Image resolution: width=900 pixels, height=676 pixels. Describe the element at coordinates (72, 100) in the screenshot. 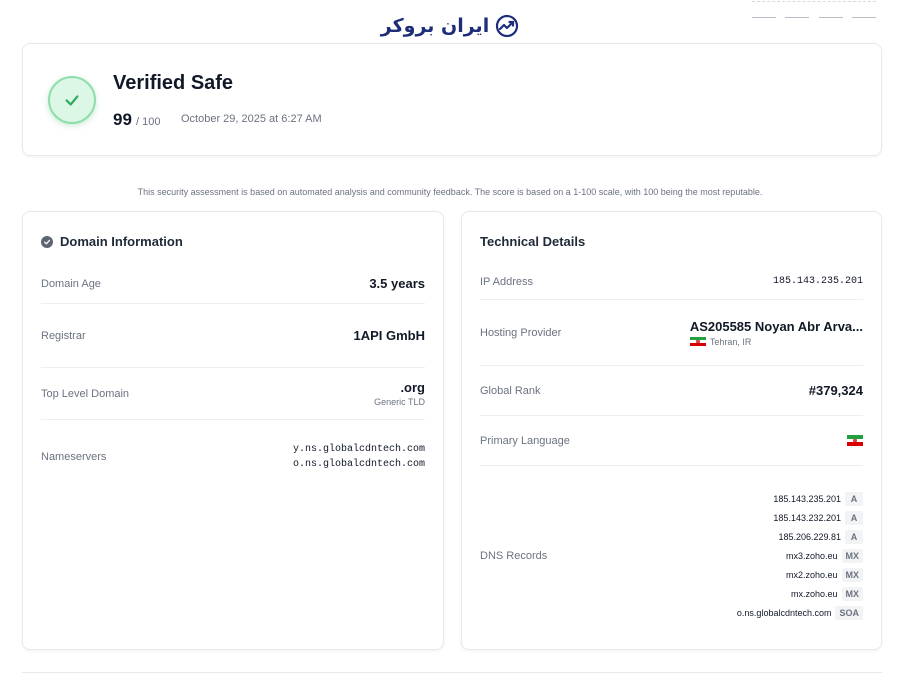

I see `check-icon` at that location.